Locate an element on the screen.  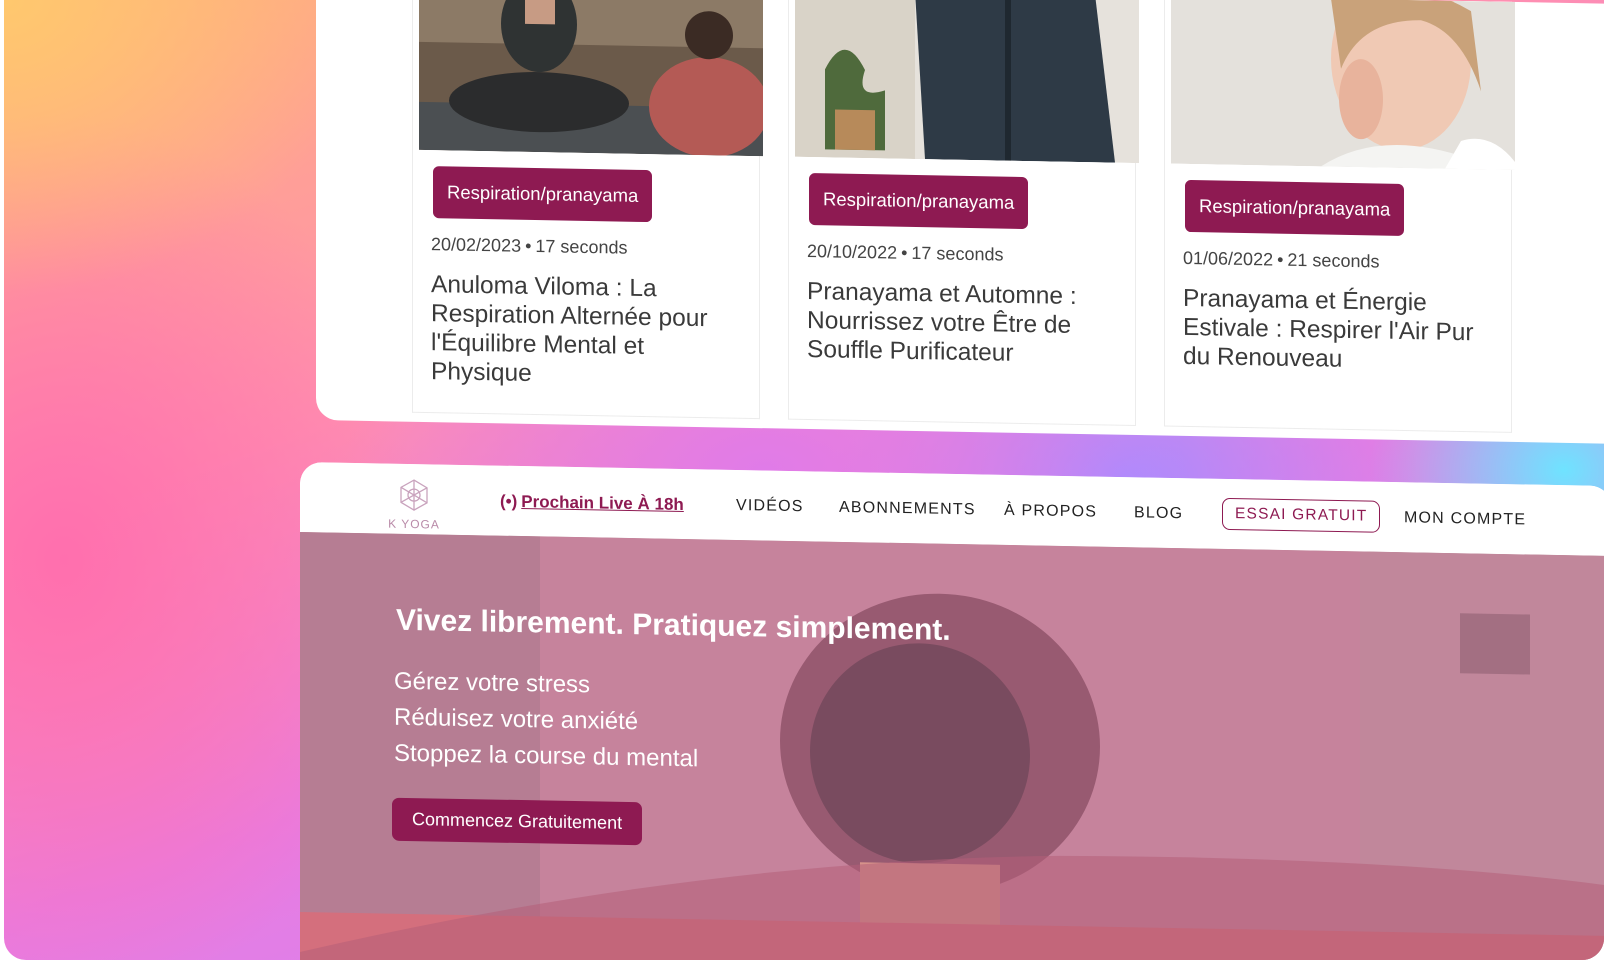
live-label: Prochain Live À 18h is located at coordinates (602, 503).